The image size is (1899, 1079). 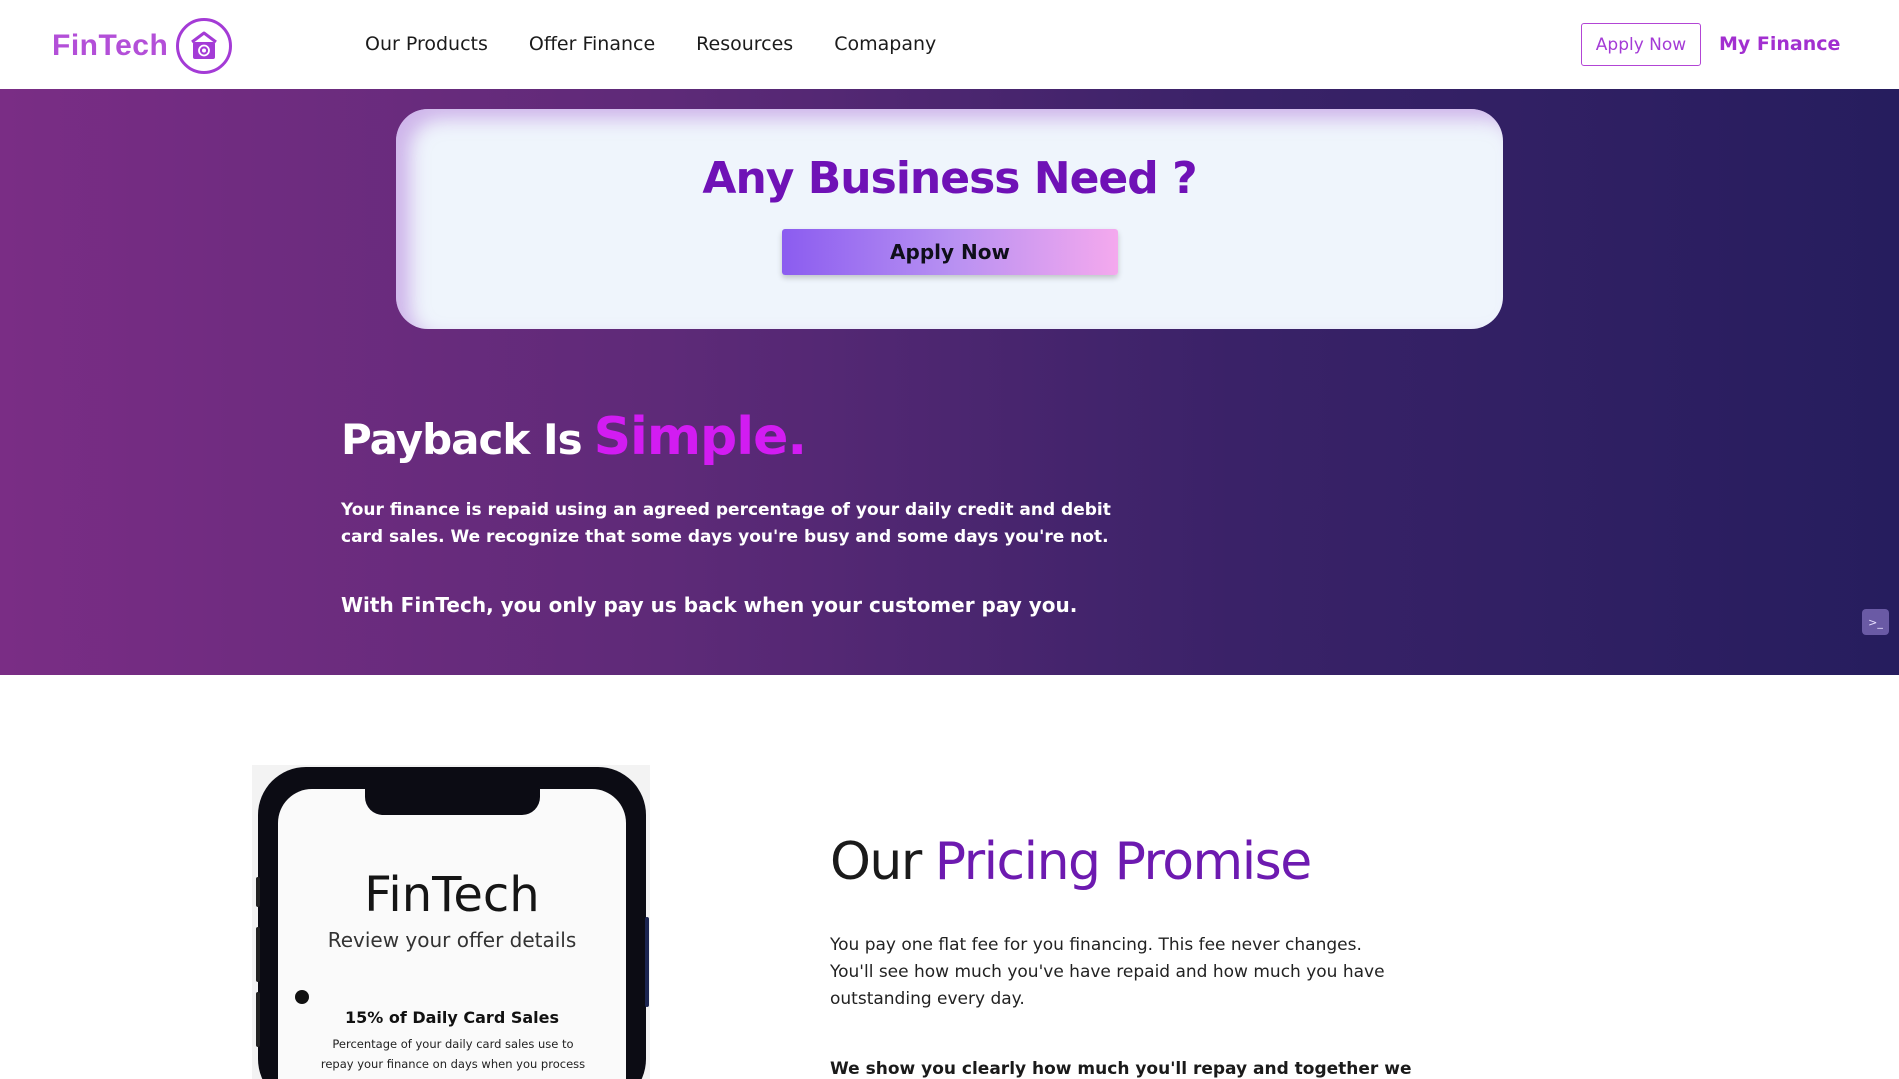 What do you see at coordinates (647, 962) in the screenshot?
I see `phone-edge` at bounding box center [647, 962].